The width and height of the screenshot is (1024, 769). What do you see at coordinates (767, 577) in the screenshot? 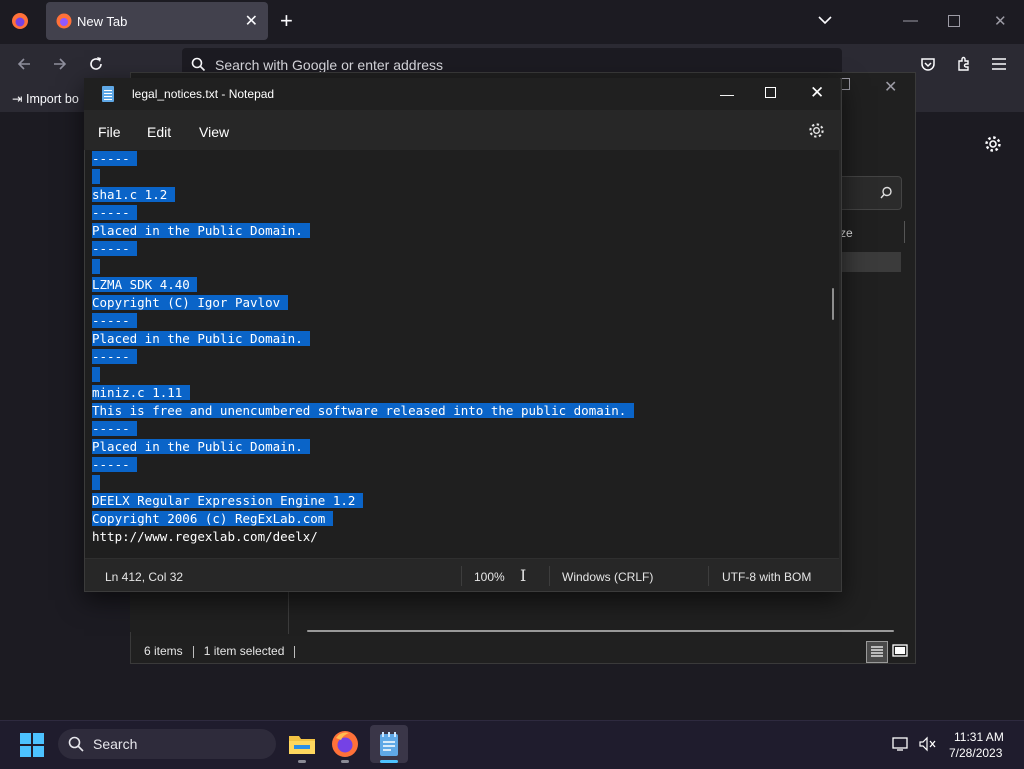
I see `encoding: UTF-8 with BOM` at bounding box center [767, 577].